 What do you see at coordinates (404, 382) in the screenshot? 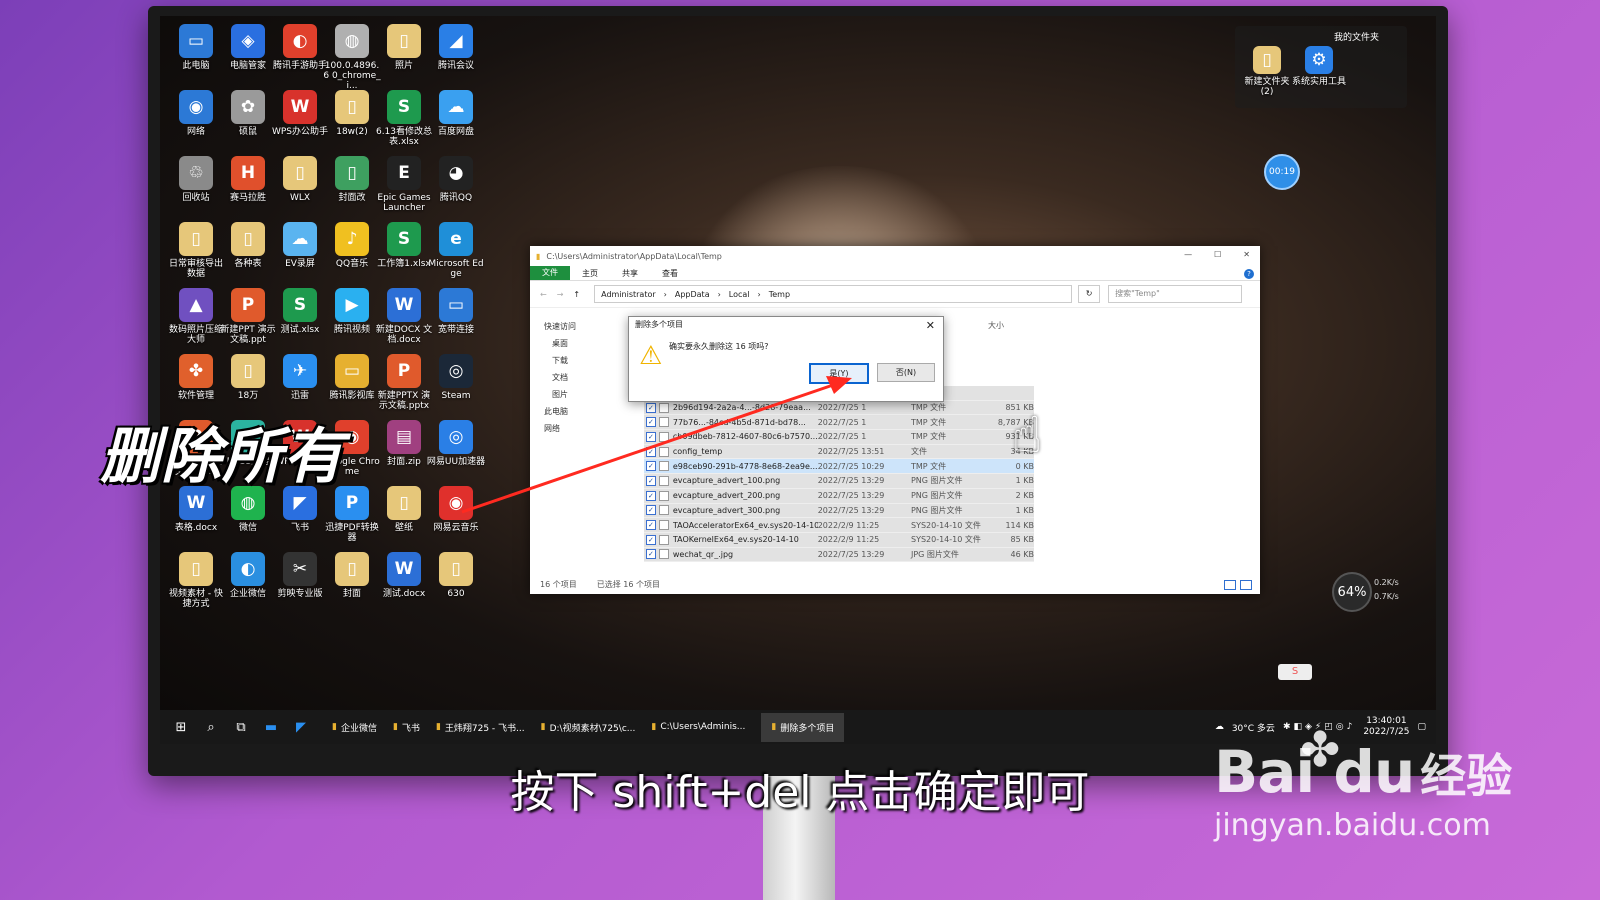
I see `desktop-icon: P 新建PPTX 演示文稿.pptx` at bounding box center [404, 382].